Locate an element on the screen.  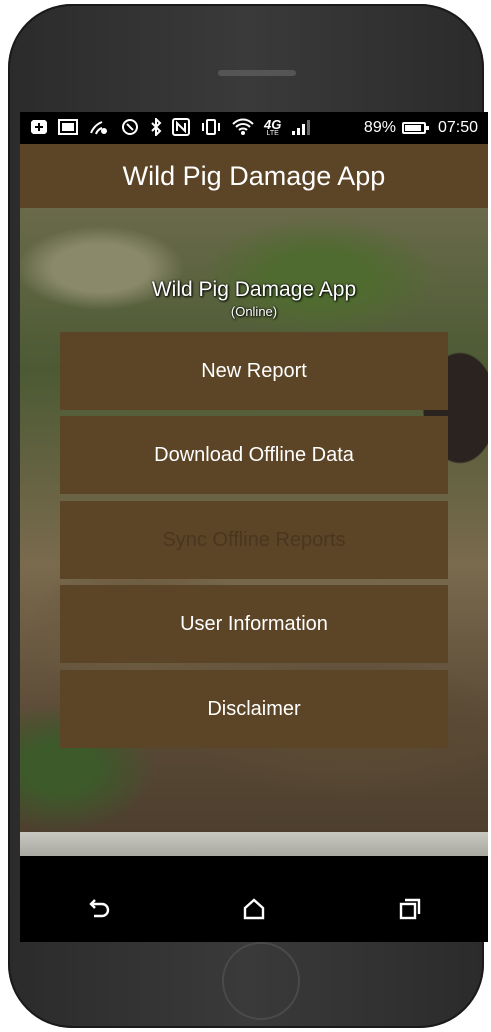
overlay-title: Wild Pig Damage App is located at coordinates (254, 289).